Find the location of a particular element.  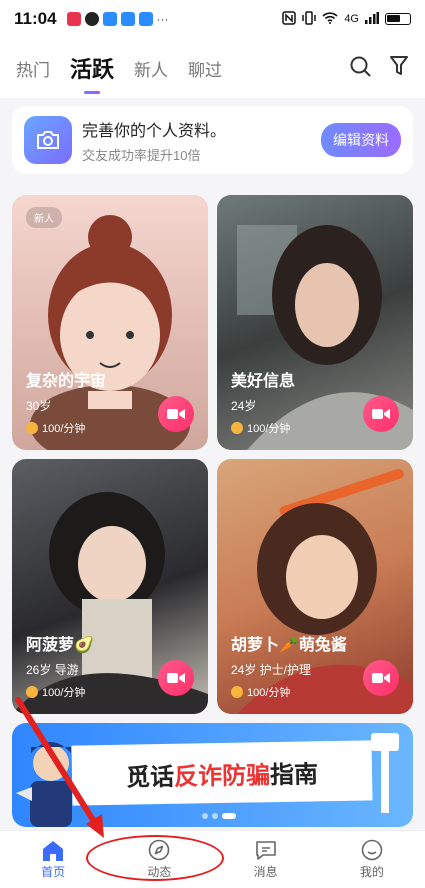

top-nav: 热门 活跃 新人 聊过 is located at coordinates (212, 68).